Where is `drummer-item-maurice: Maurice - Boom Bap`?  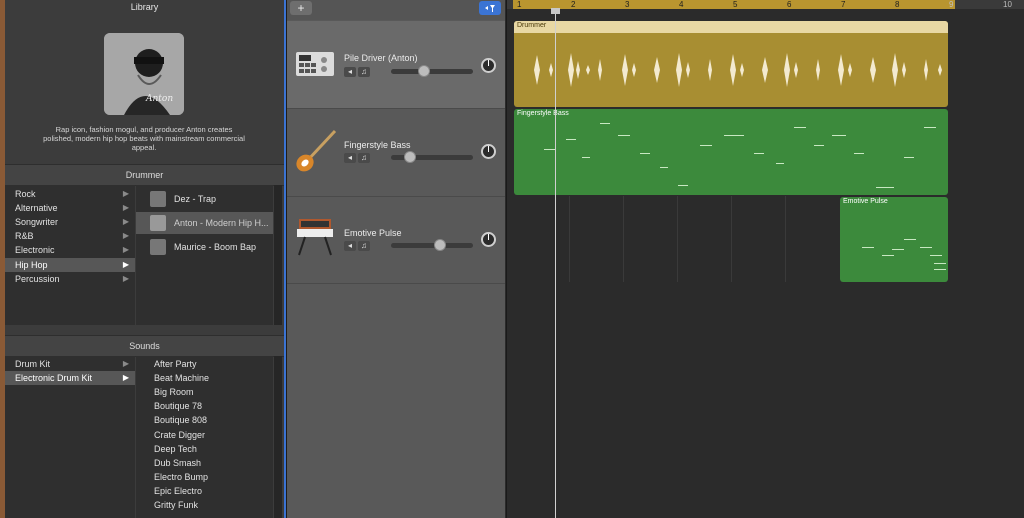 drummer-item-maurice: Maurice - Boom Bap is located at coordinates (204, 247).